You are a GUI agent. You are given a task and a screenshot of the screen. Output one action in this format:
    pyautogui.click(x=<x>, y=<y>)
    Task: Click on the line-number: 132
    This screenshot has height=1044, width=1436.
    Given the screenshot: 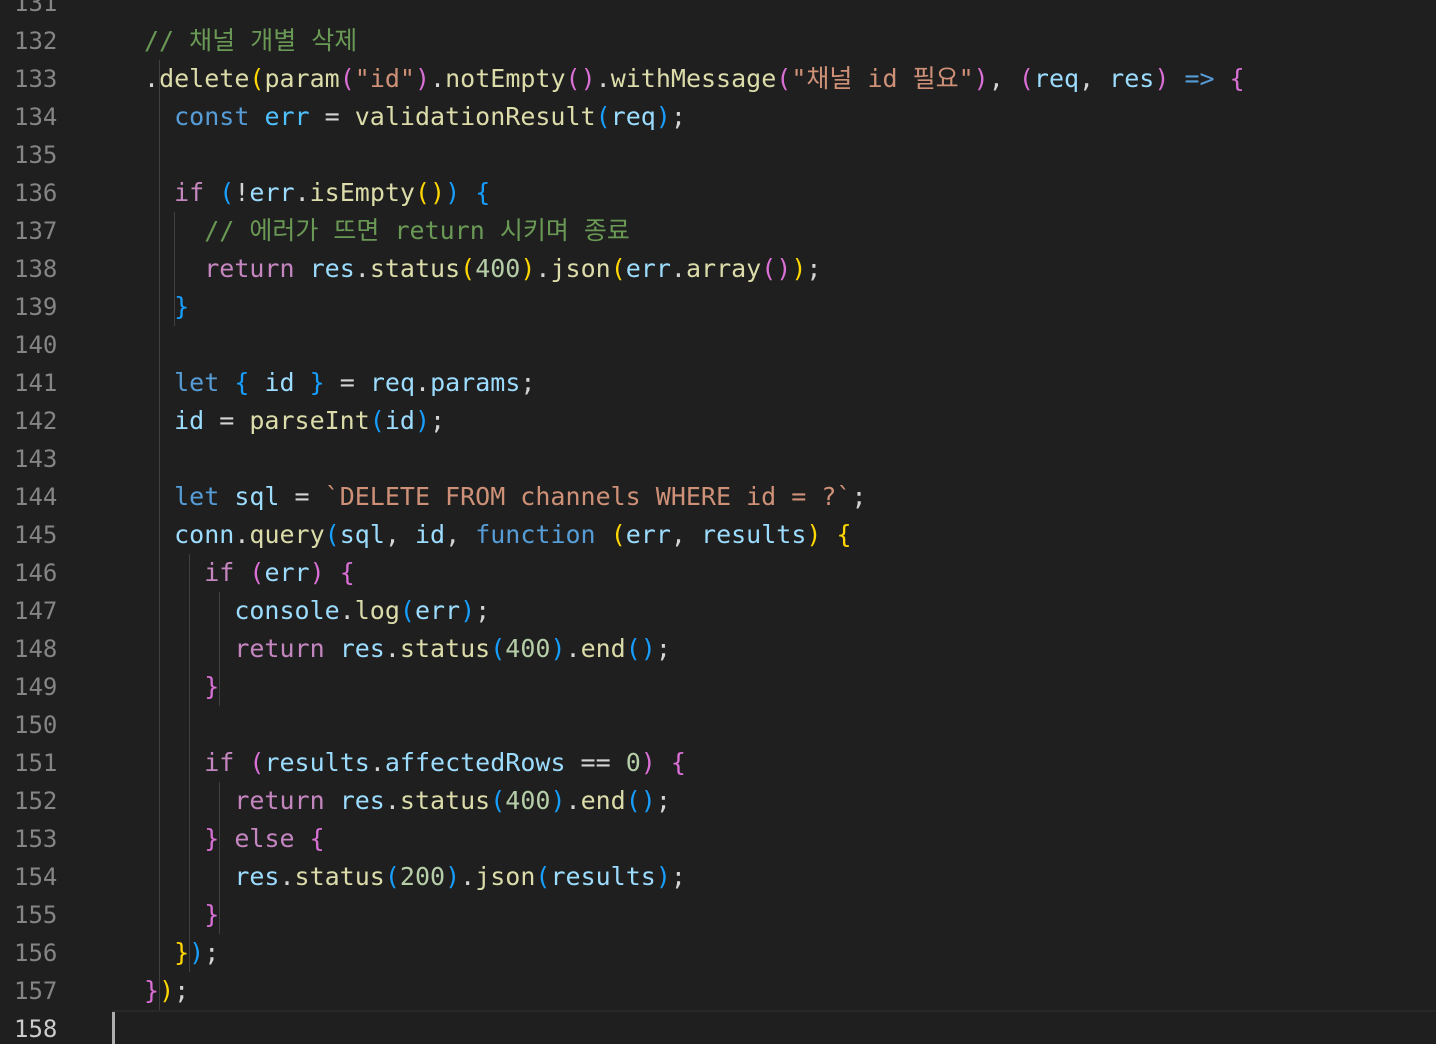 What is the action you would take?
    pyautogui.click(x=44, y=41)
    